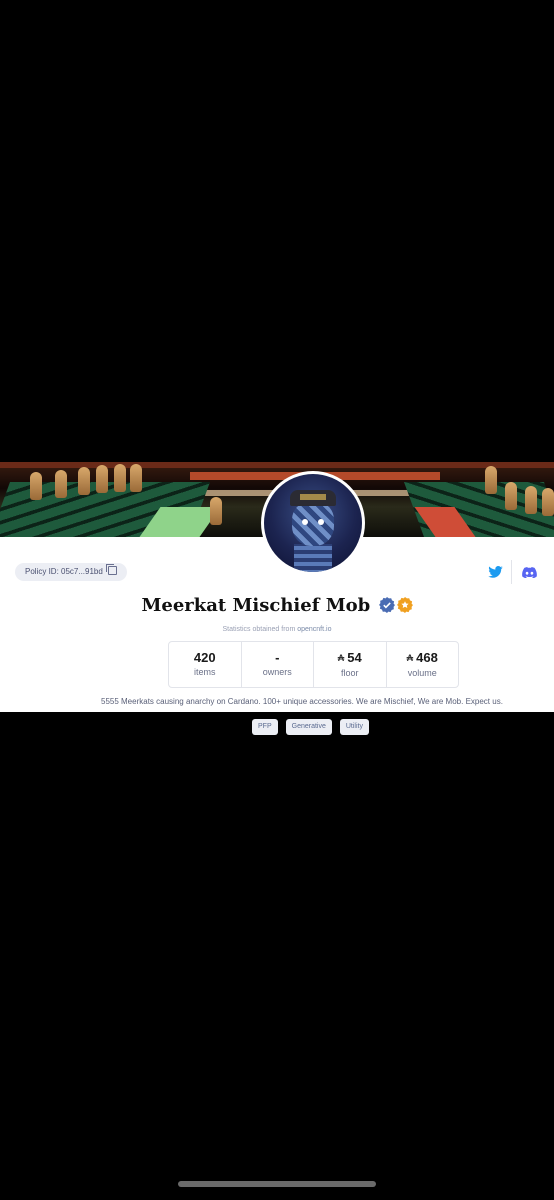  What do you see at coordinates (277, 1184) in the screenshot?
I see `home-indicator` at bounding box center [277, 1184].